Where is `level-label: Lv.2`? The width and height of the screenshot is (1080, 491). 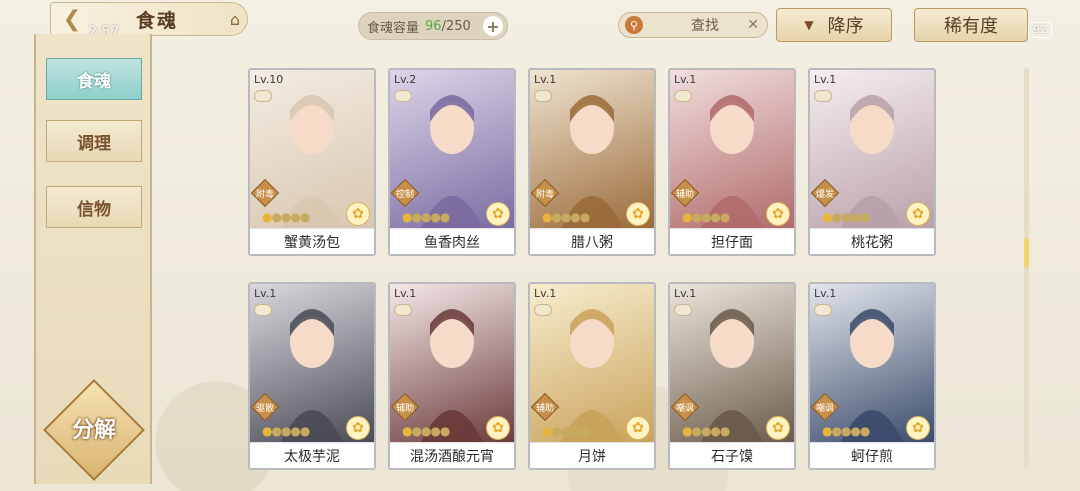 level-label: Lv.2 is located at coordinates (405, 79).